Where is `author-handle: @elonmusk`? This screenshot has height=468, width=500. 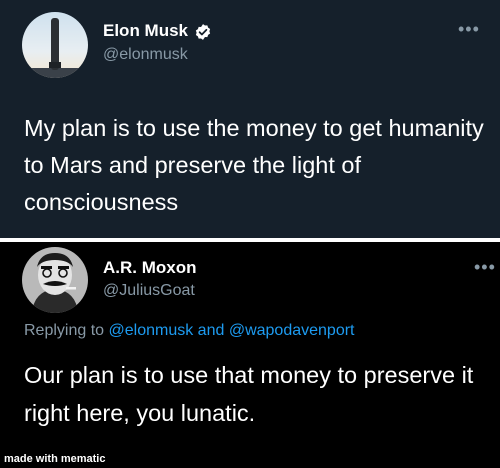 author-handle: @elonmusk is located at coordinates (145, 55).